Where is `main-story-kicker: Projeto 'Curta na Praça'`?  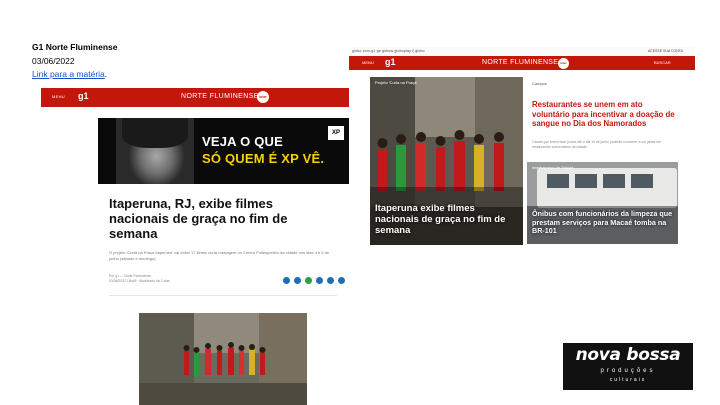
main-story-kicker: Projeto 'Curta na Praça' is located at coordinates (396, 82).